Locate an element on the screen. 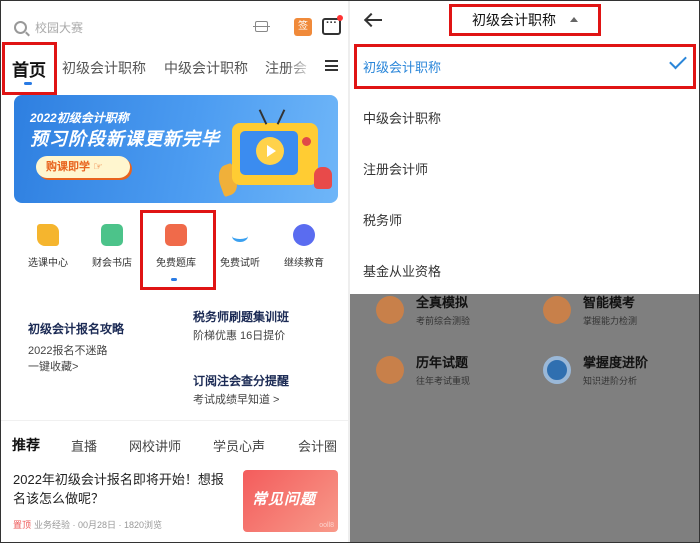  mascot-figure is located at coordinates (323, 178).